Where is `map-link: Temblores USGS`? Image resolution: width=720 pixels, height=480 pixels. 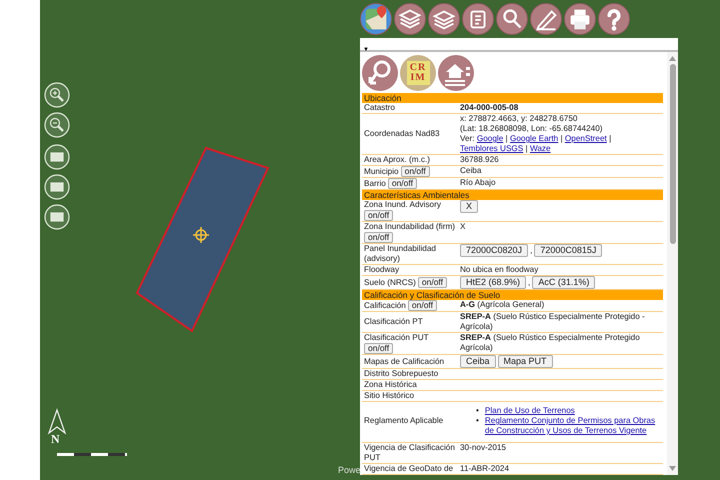 map-link: Temblores USGS is located at coordinates (492, 148).